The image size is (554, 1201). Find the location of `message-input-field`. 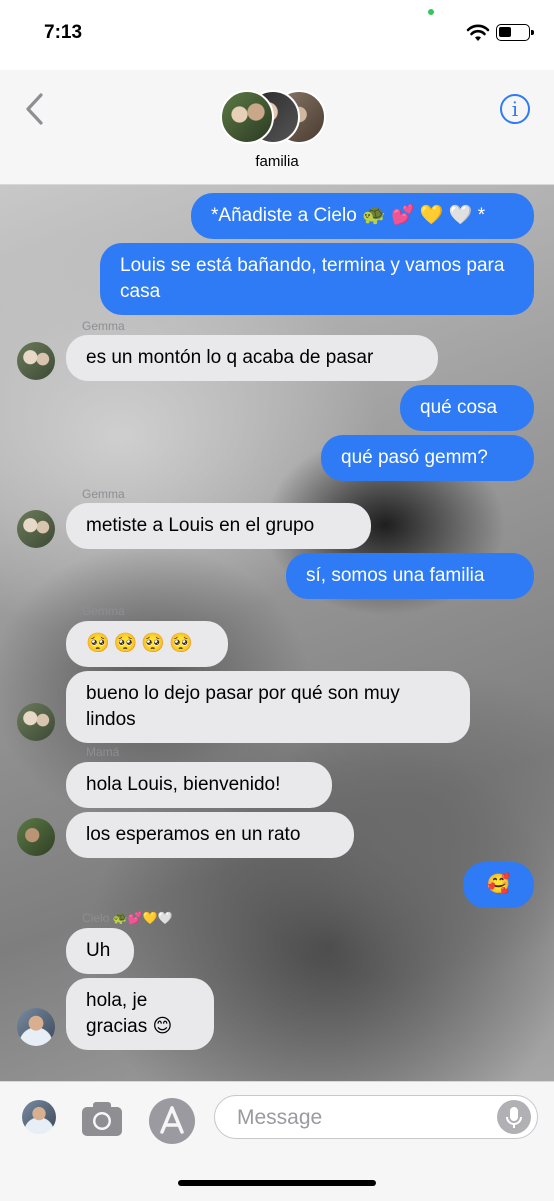

message-input-field is located at coordinates (376, 1117).